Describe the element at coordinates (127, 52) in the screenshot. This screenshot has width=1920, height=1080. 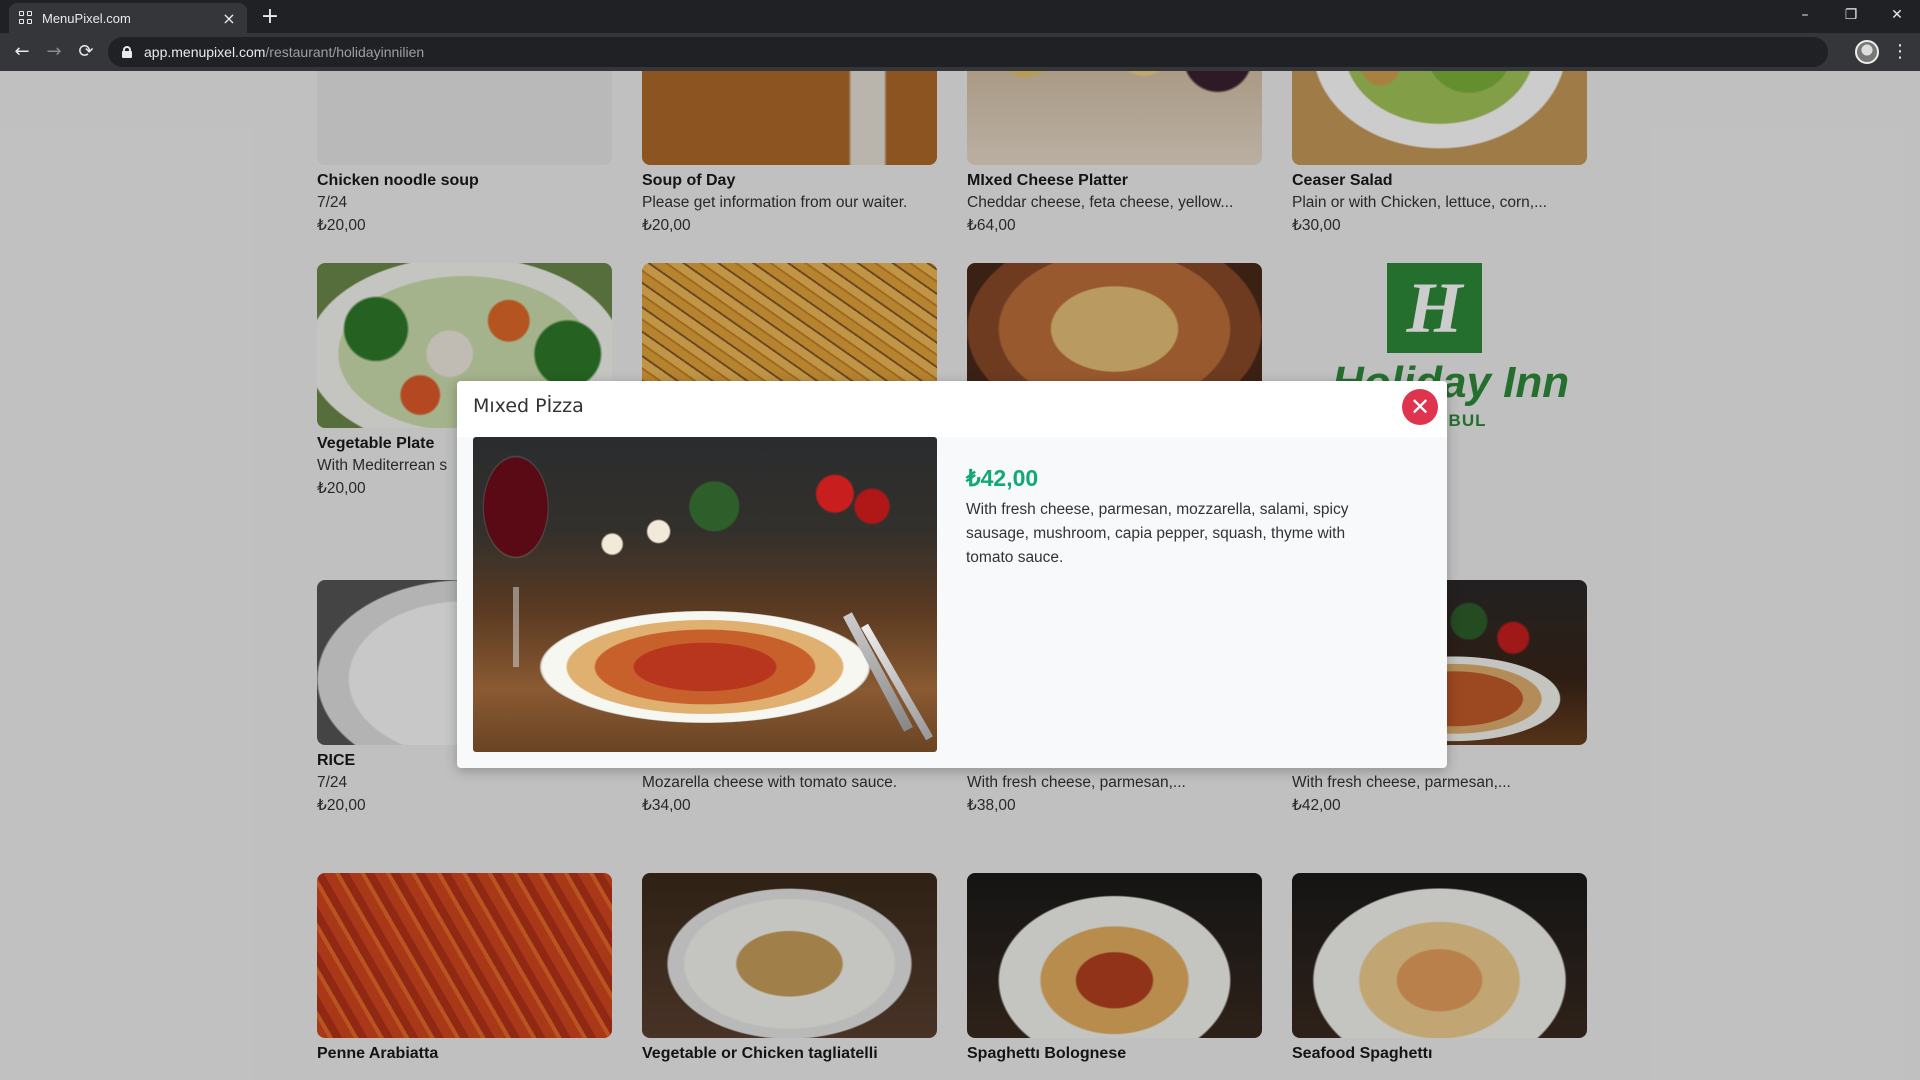
I see `lock-icon` at that location.